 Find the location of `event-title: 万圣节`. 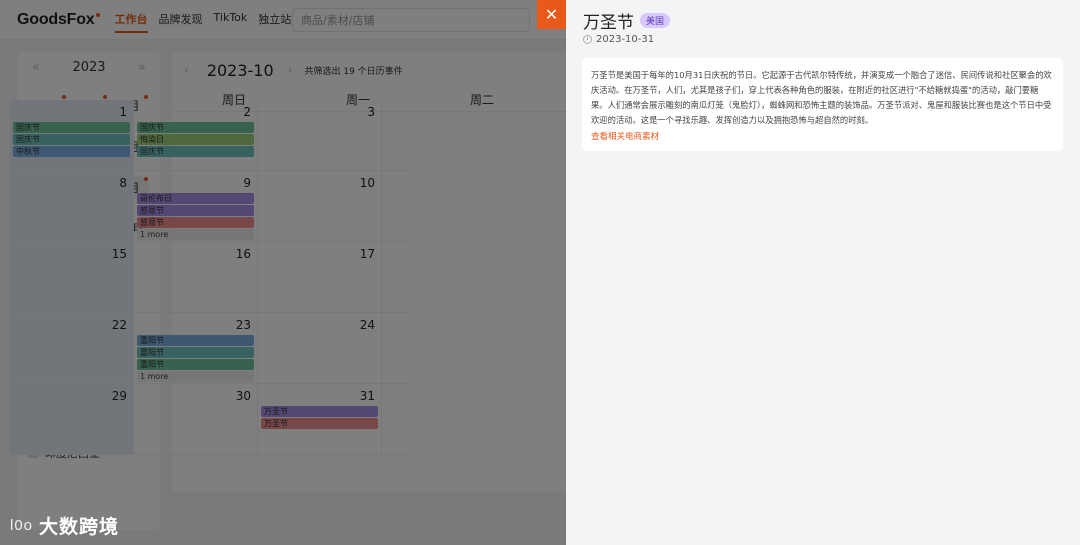

event-title: 万圣节 is located at coordinates (608, 23).